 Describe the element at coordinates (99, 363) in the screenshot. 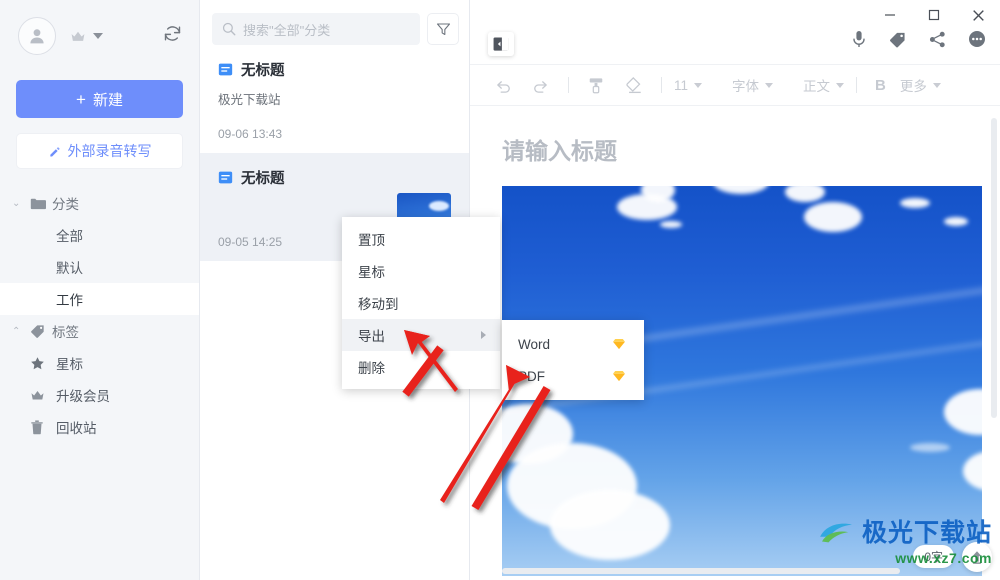

I see `sidebar-item-starred: 星标` at that location.